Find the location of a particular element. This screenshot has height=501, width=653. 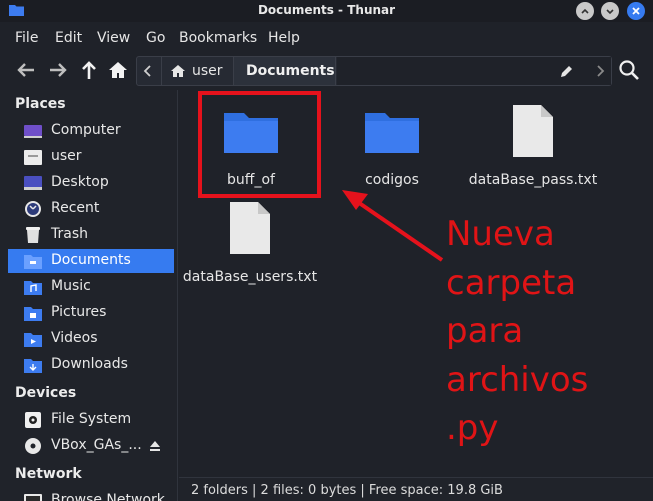

sidebar-item-label: Recent is located at coordinates (75, 208).